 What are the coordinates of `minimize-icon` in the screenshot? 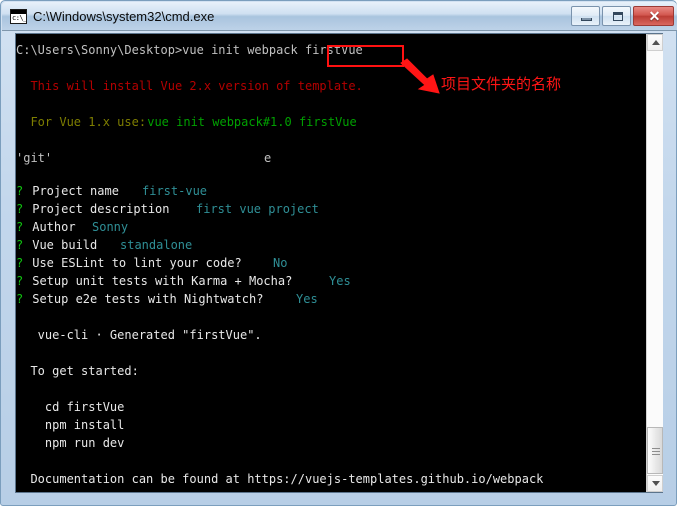 It's located at (586, 19).